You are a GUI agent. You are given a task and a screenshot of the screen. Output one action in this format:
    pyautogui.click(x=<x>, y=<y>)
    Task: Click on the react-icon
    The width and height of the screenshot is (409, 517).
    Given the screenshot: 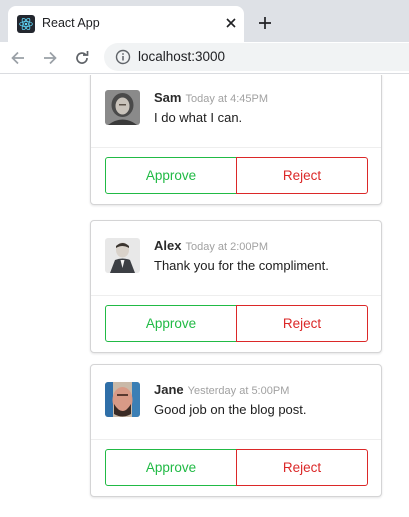 What is the action you would take?
    pyautogui.click(x=26, y=24)
    